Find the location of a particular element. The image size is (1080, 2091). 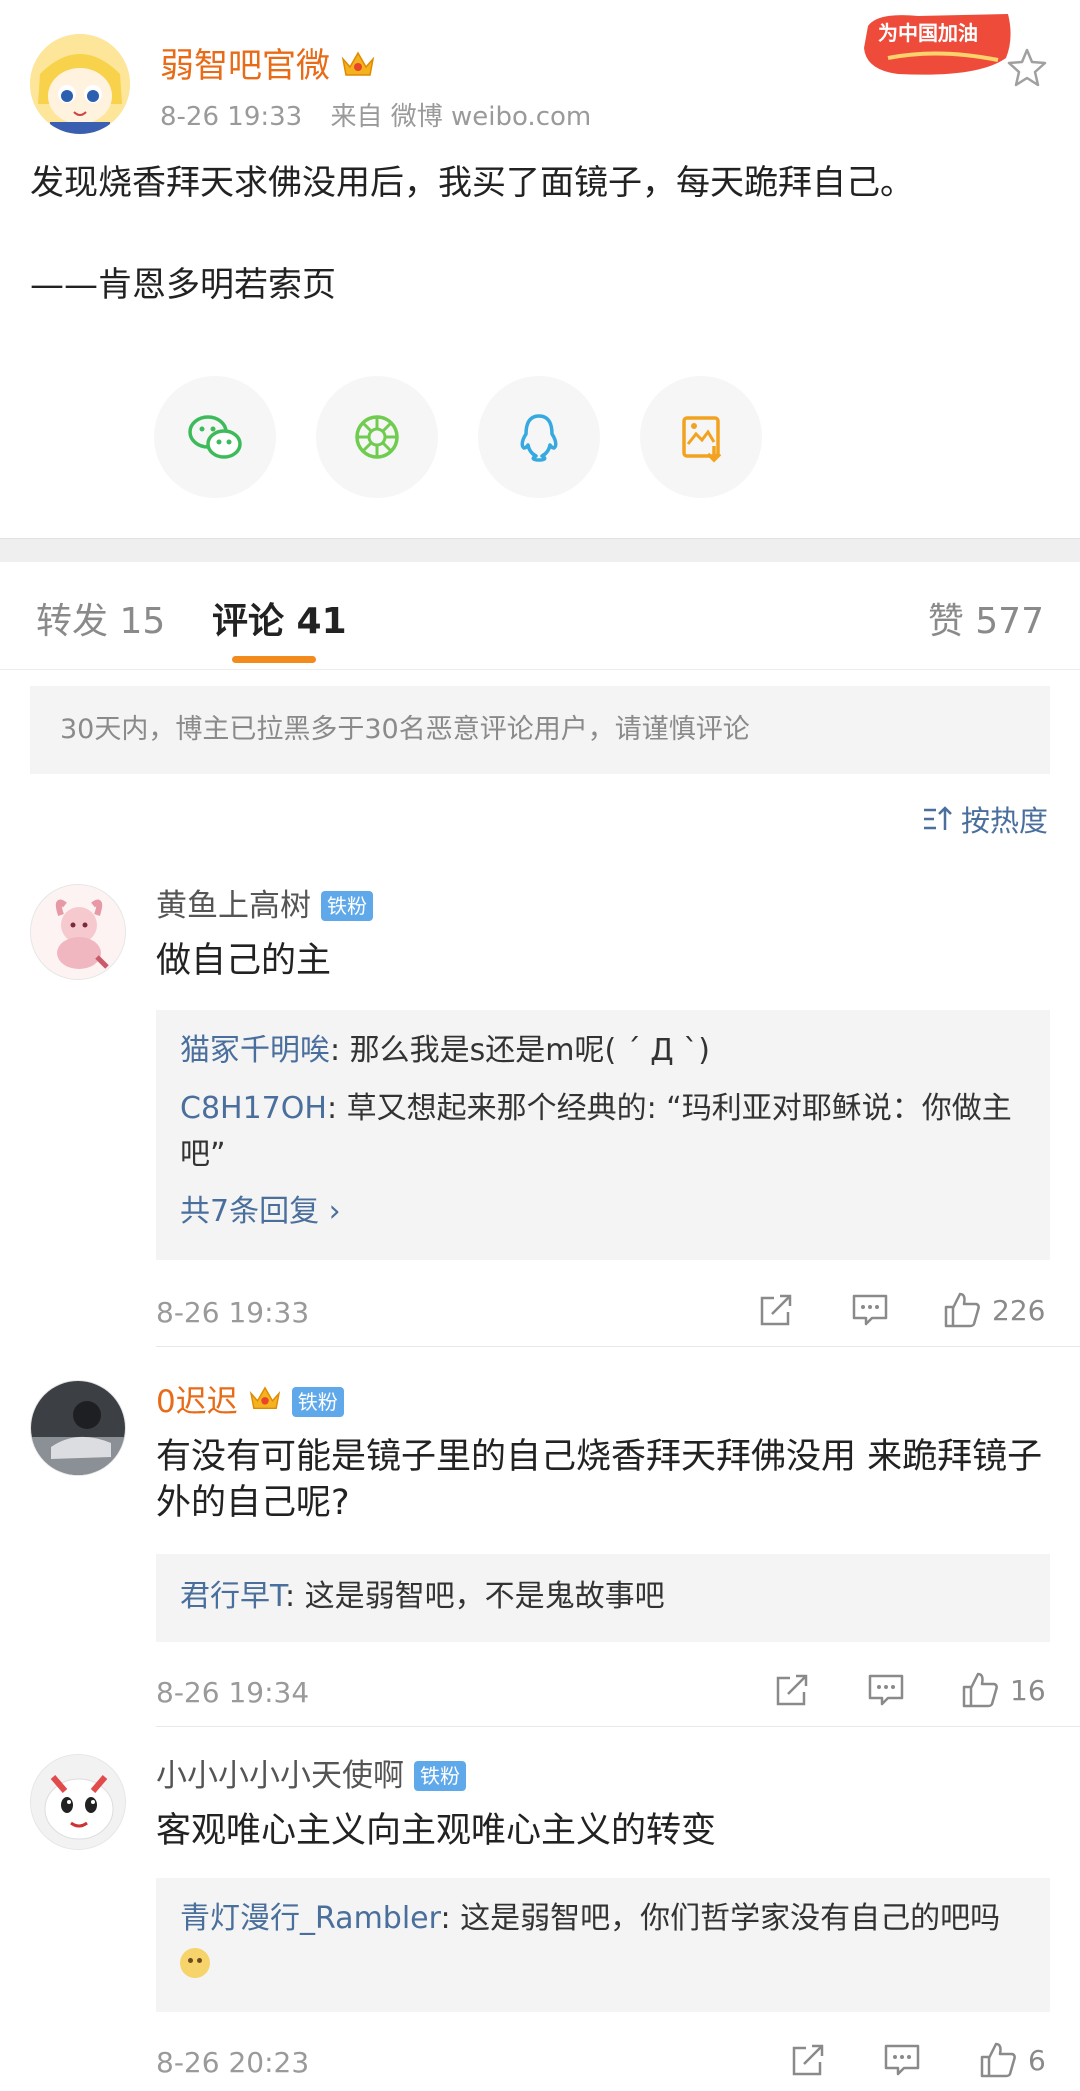

reply-item: C8H17OH: 草又想起来那个经典的: “玛利亚对耶稣说：你做主吧” is located at coordinates (603, 1132).